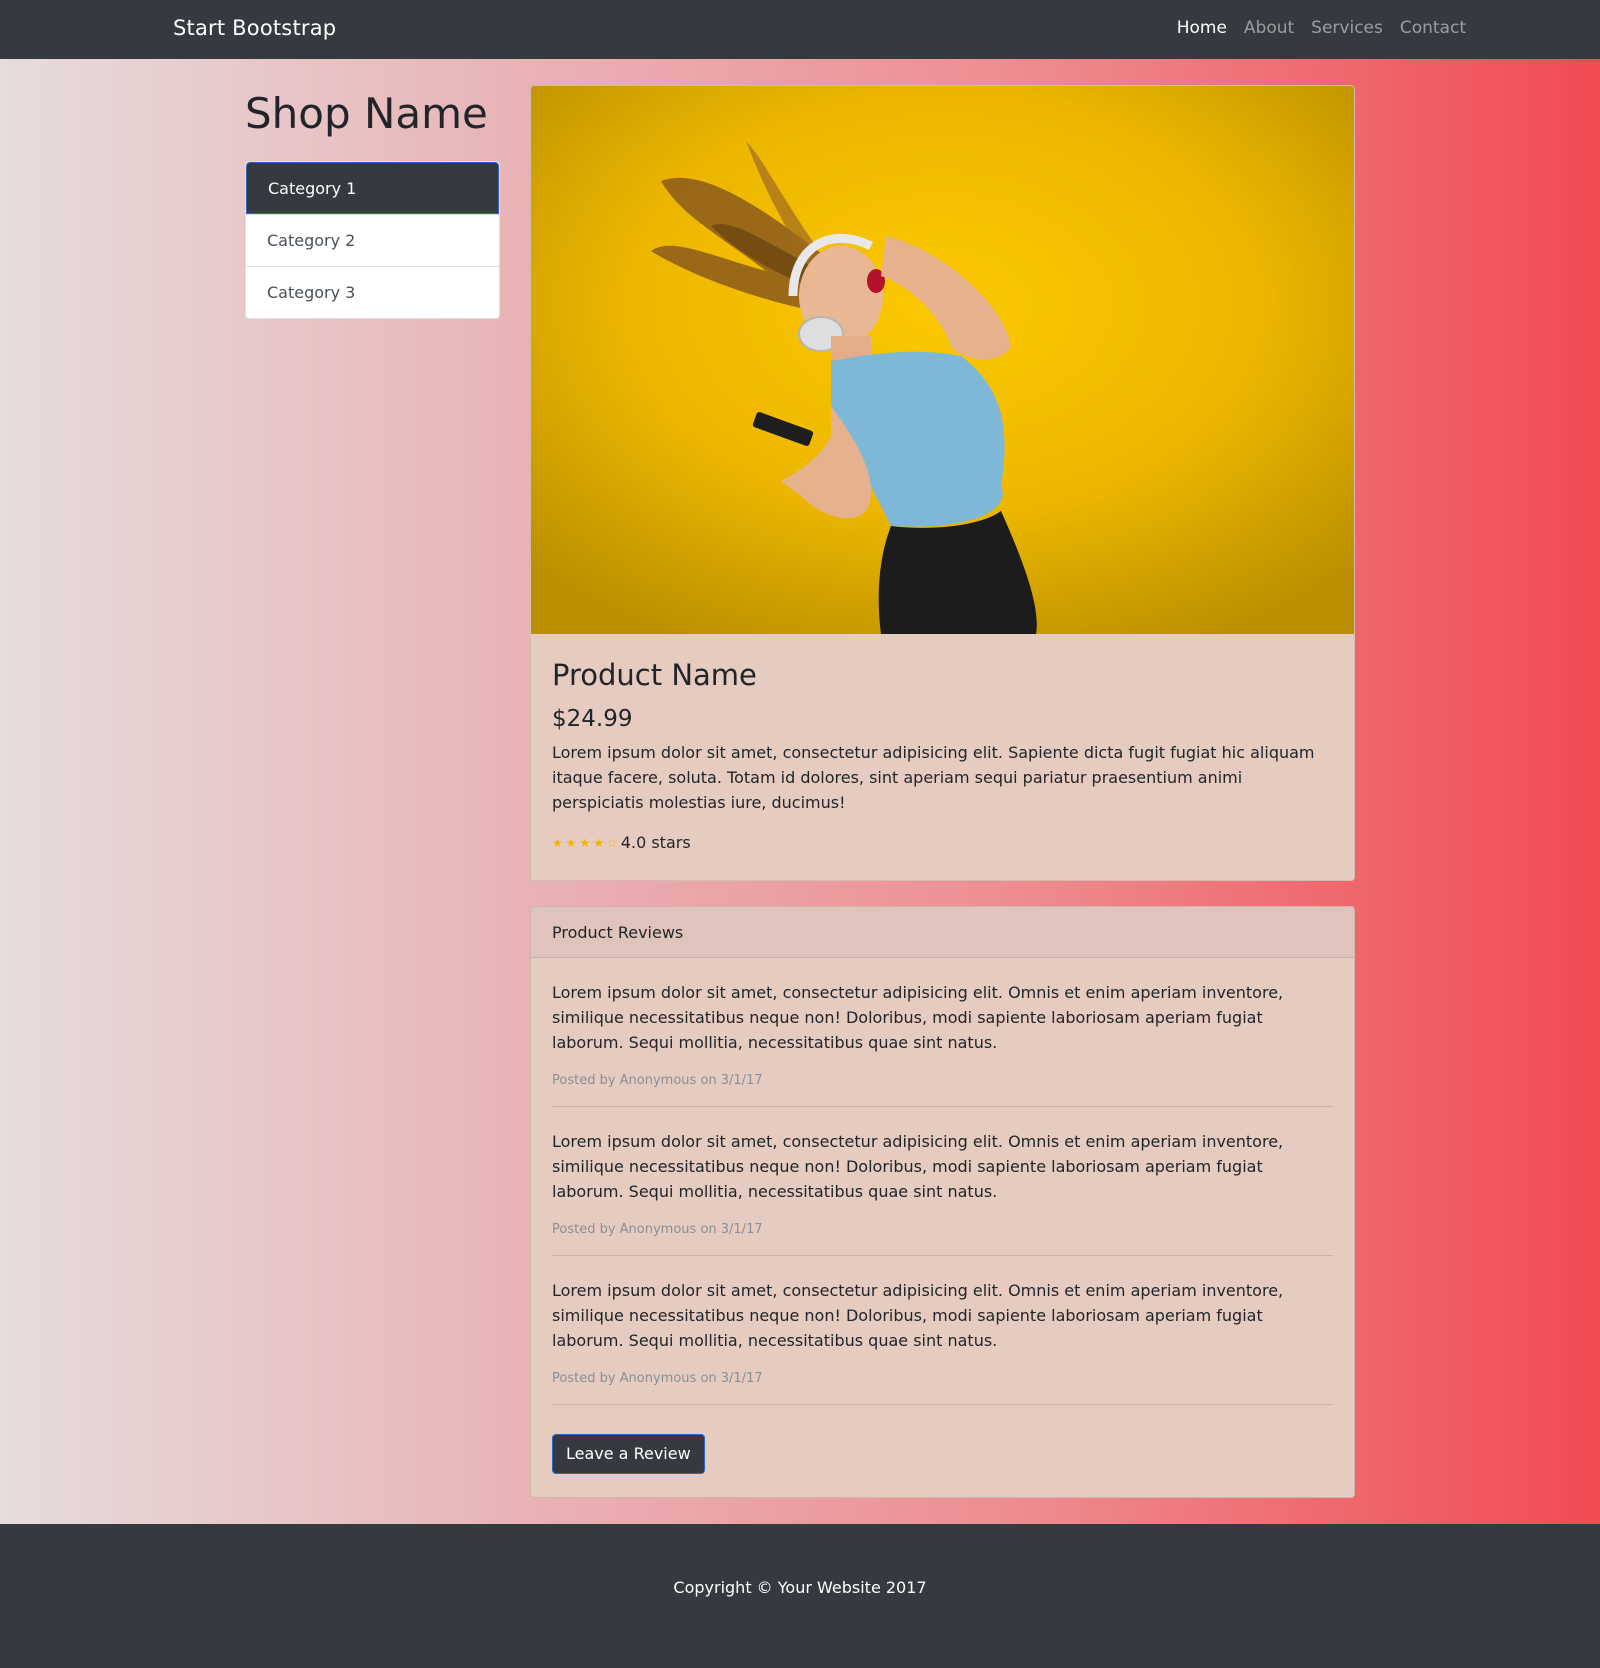 Image resolution: width=1600 pixels, height=1668 pixels. I want to click on footer: Copyright © Your Website 2017, so click(800, 1596).